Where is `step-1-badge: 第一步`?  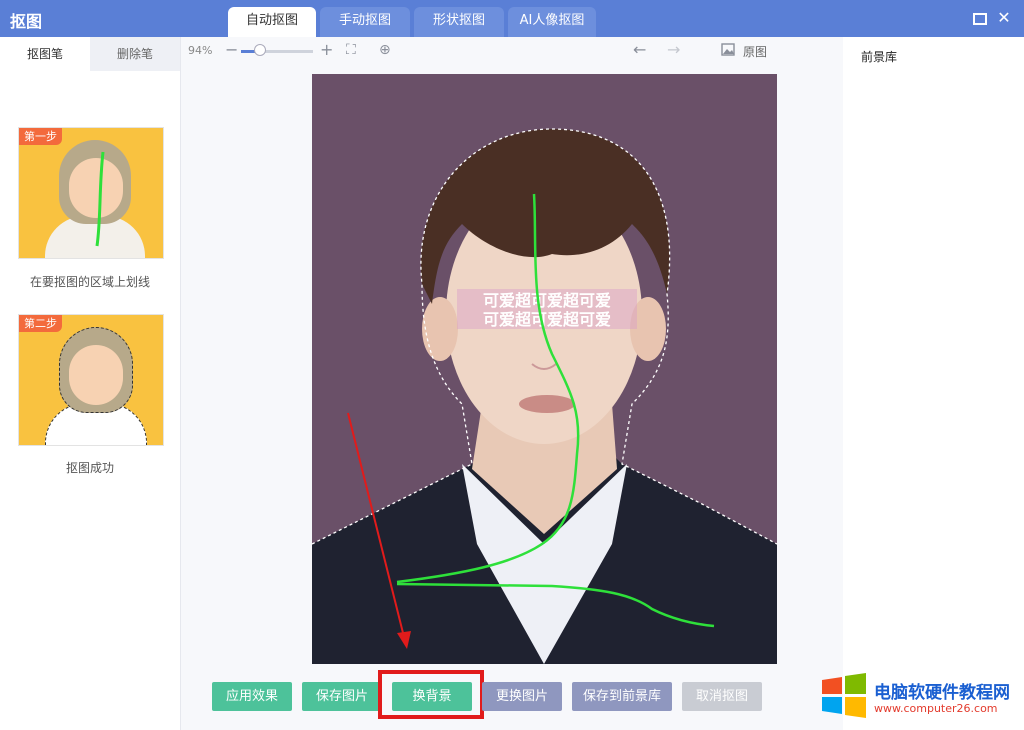 step-1-badge: 第一步 is located at coordinates (40, 136).